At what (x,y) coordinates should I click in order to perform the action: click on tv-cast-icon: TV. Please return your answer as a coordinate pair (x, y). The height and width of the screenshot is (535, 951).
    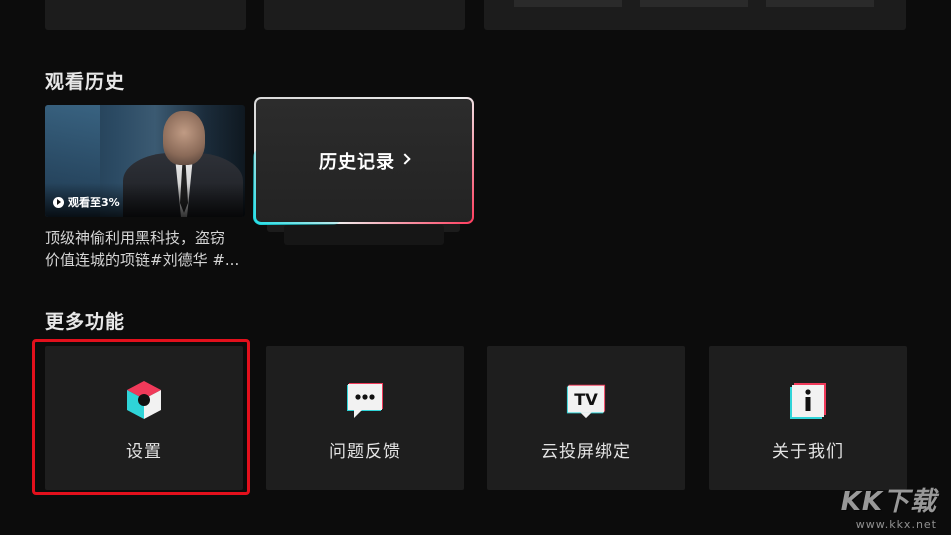
    Looking at the image, I should click on (586, 400).